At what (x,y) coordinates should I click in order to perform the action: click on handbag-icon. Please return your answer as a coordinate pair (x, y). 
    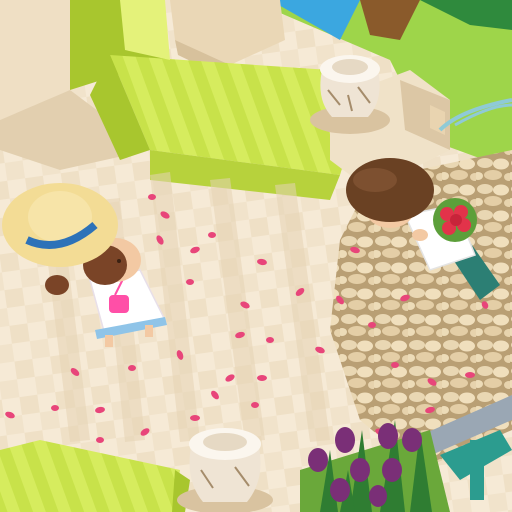
    Looking at the image, I should click on (119, 304).